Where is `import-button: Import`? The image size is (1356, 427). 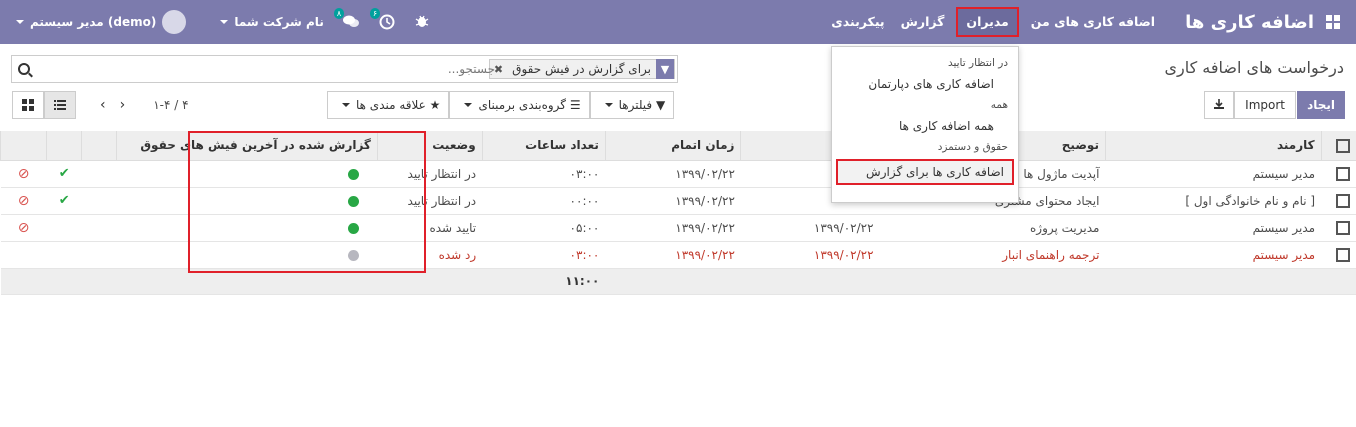
import-button: Import is located at coordinates (1265, 105).